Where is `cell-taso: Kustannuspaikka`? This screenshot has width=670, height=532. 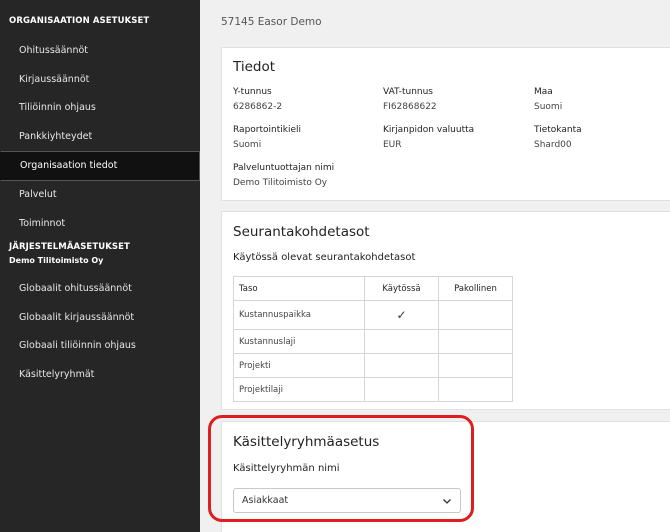 cell-taso: Kustannuspaikka is located at coordinates (299, 315).